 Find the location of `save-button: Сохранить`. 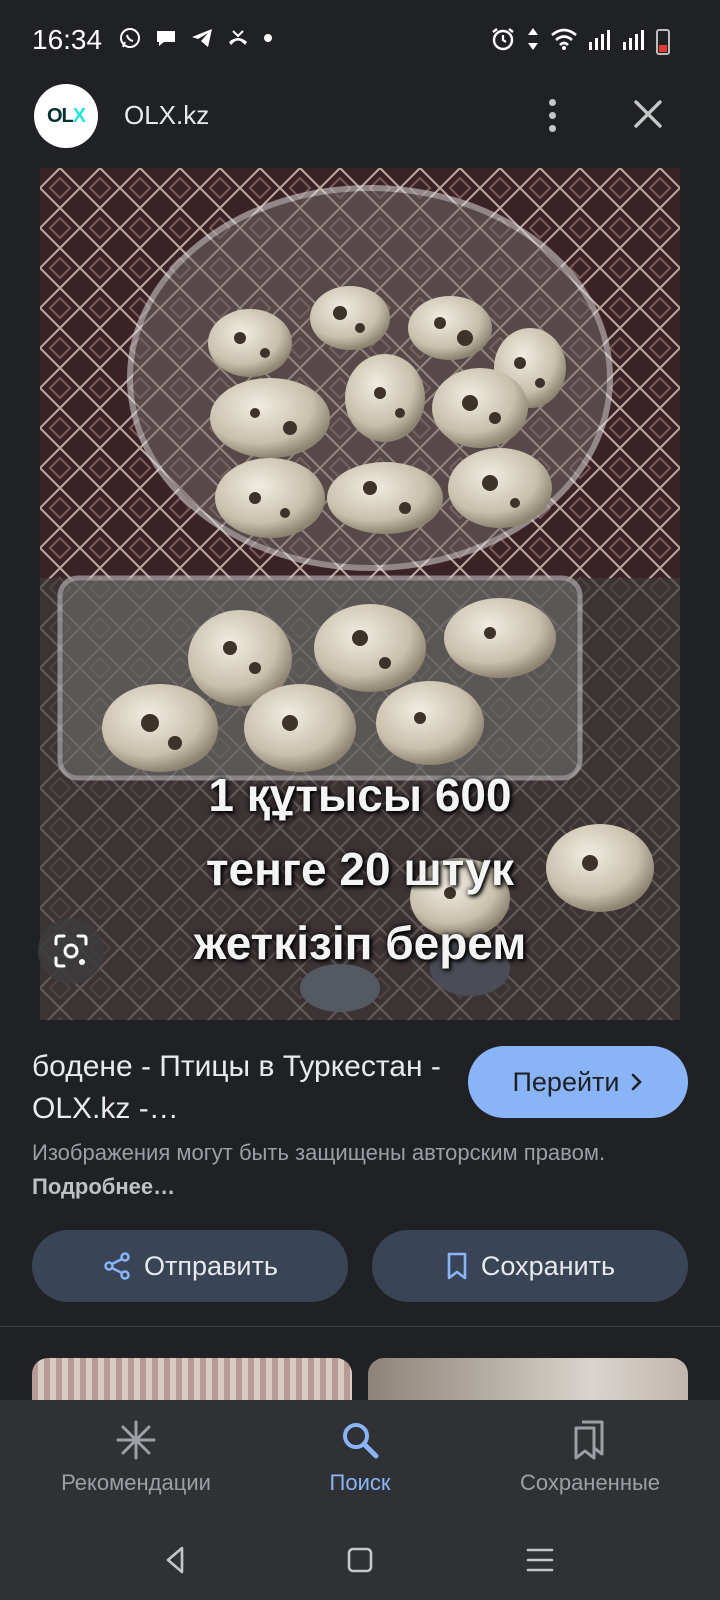

save-button: Сохранить is located at coordinates (530, 1266).